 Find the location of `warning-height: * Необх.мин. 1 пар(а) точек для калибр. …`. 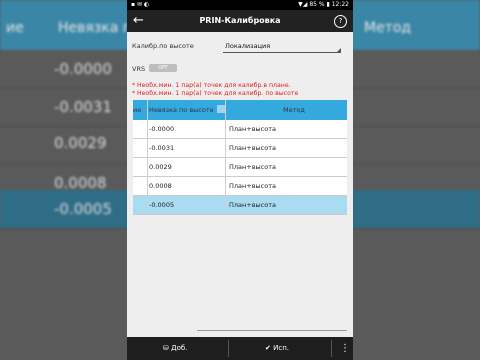

warning-height: * Необх.мин. 1 пар(а) точек для калибр. … is located at coordinates (215, 93).